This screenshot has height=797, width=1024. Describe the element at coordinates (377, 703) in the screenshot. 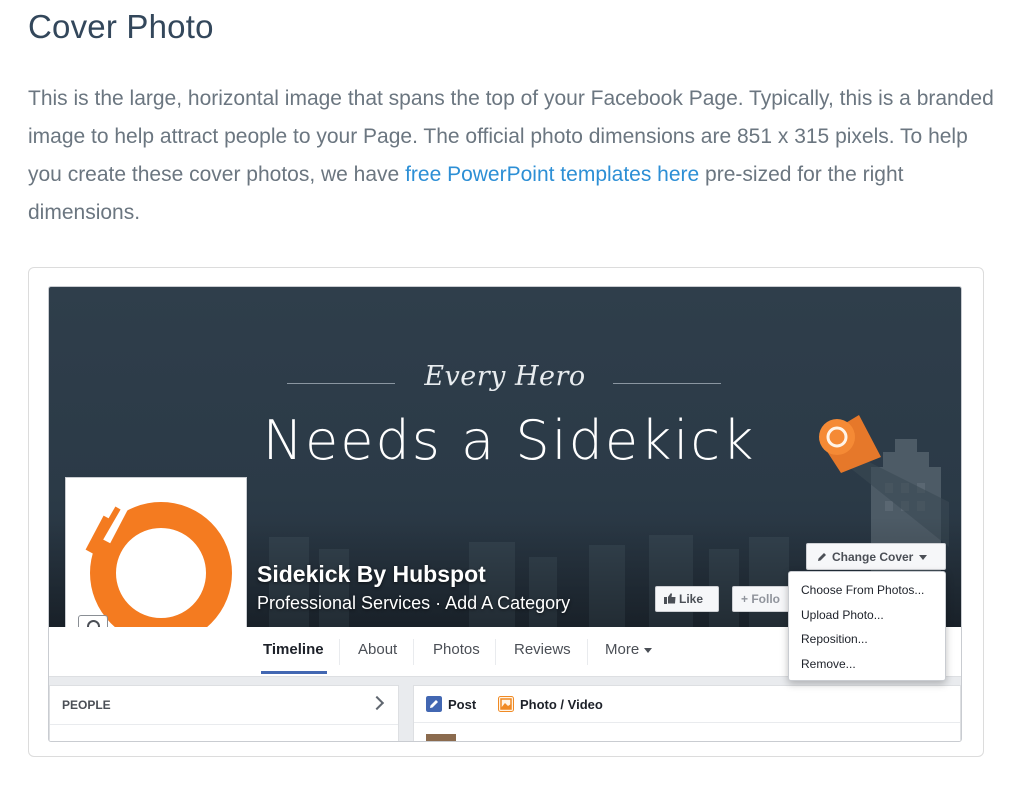

I see `chevron-right-icon` at that location.